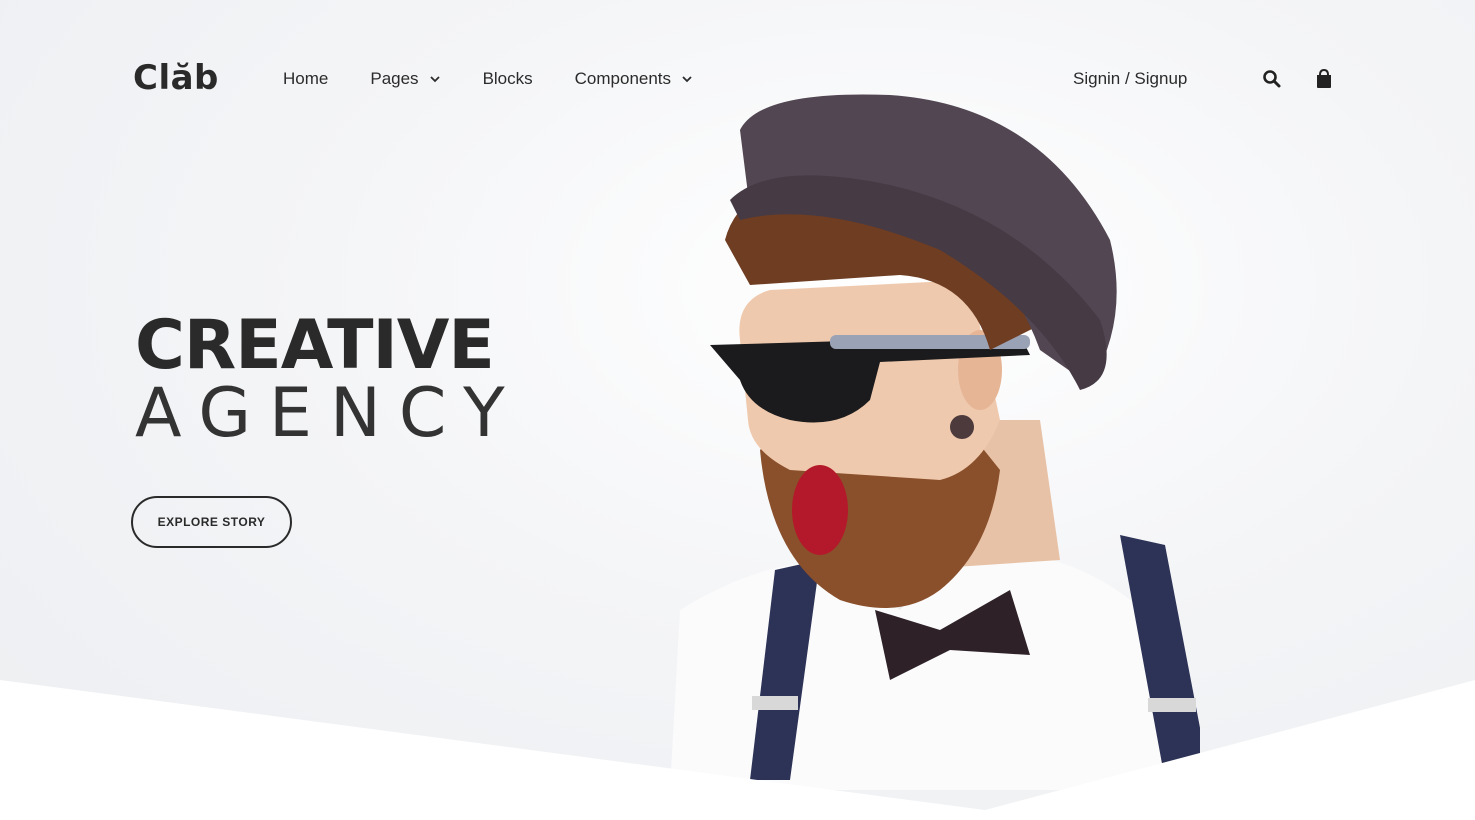  I want to click on nav-item-label: Components, so click(623, 78).